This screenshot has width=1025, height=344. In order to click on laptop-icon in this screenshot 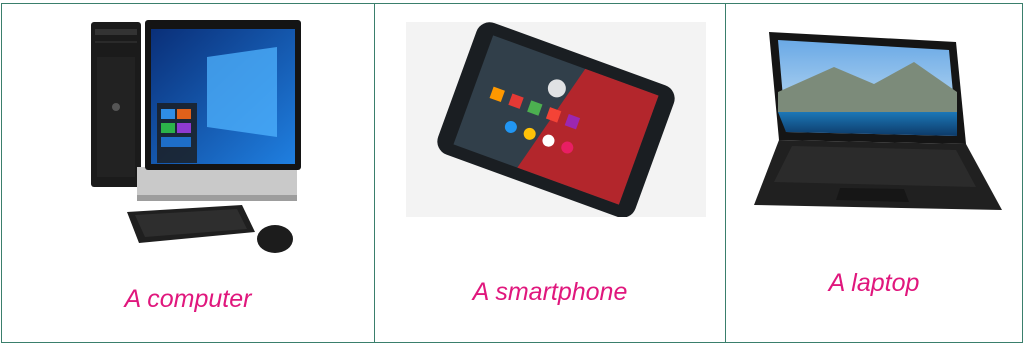, I will do `click(878, 121)`.